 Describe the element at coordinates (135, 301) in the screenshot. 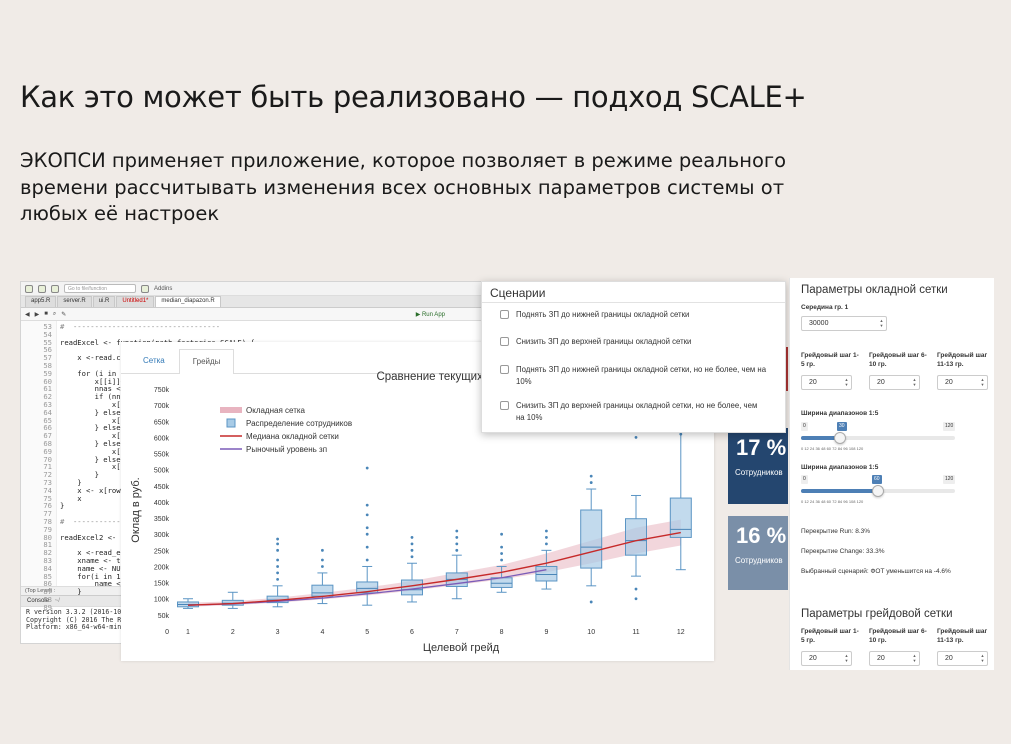

I see `editor-tab-untitled: Untitled1*` at that location.